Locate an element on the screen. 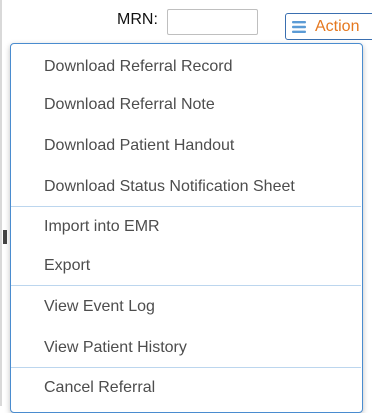 This screenshot has width=372, height=413. menu-item-download-patient-handout: Download Patient Handout is located at coordinates (139, 146).